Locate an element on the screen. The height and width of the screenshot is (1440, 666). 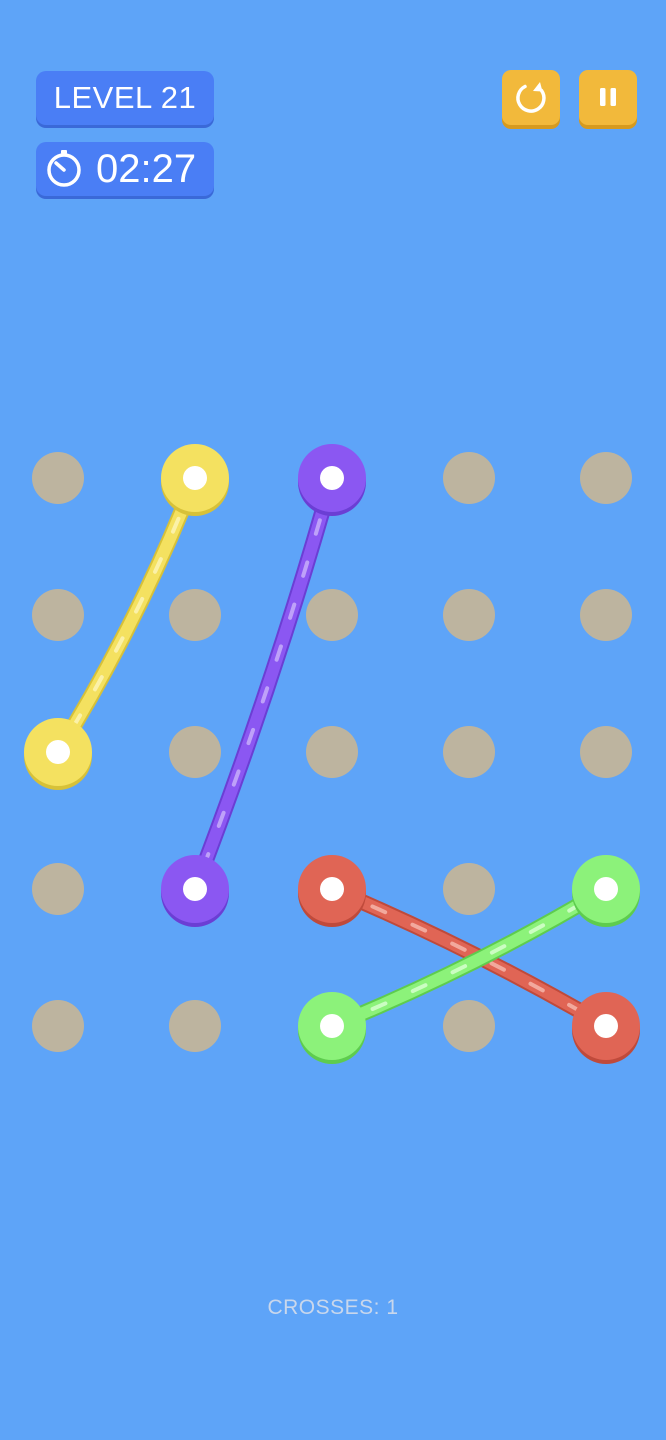
crosses-counter: CROSSES: 1 is located at coordinates (333, 1307).